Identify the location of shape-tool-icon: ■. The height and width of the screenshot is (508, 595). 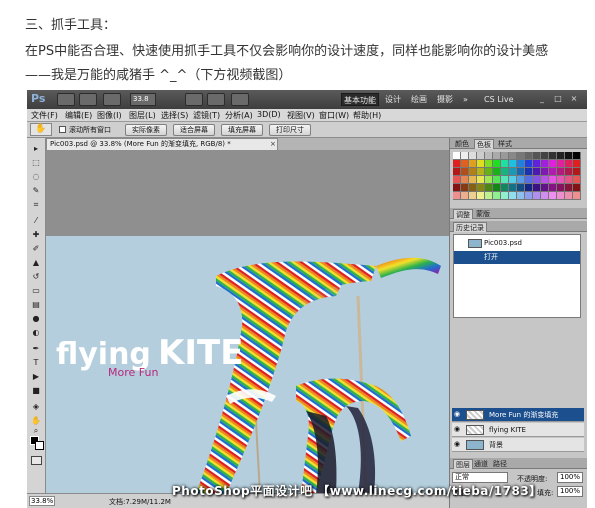
(36, 391).